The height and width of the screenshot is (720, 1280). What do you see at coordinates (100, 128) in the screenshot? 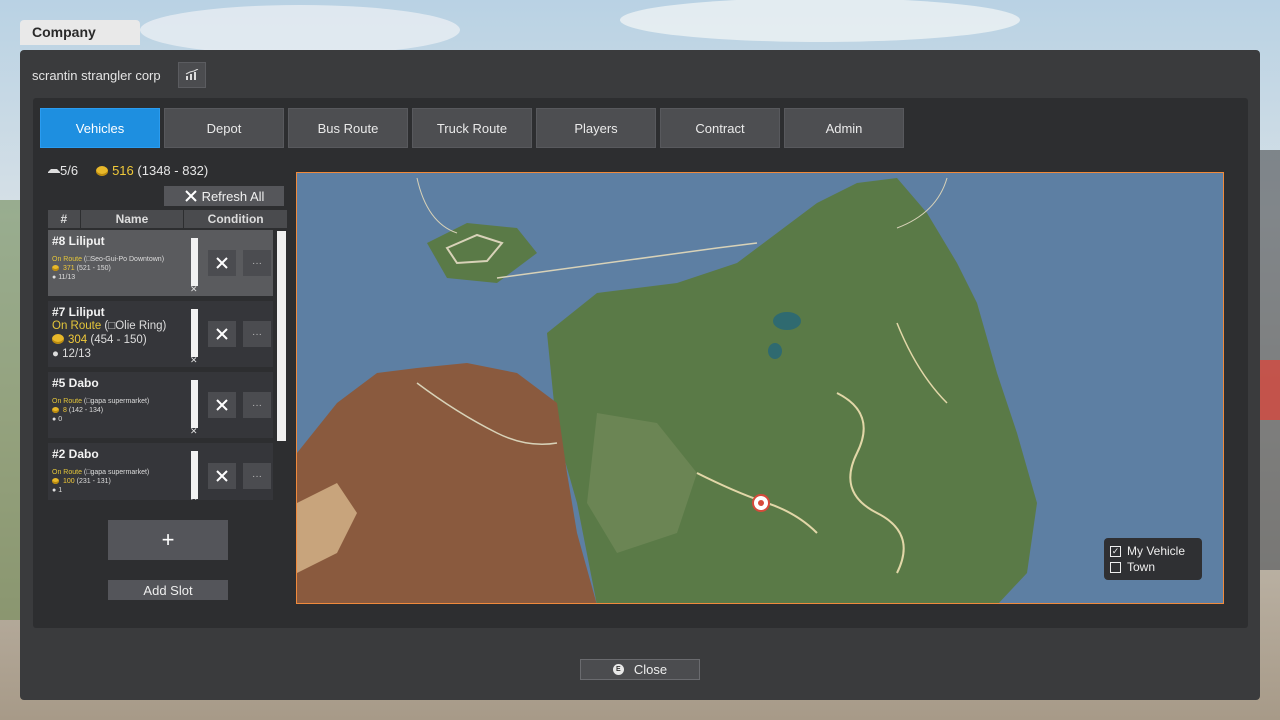
I see `tab-vehicles: Vehicles` at bounding box center [100, 128].